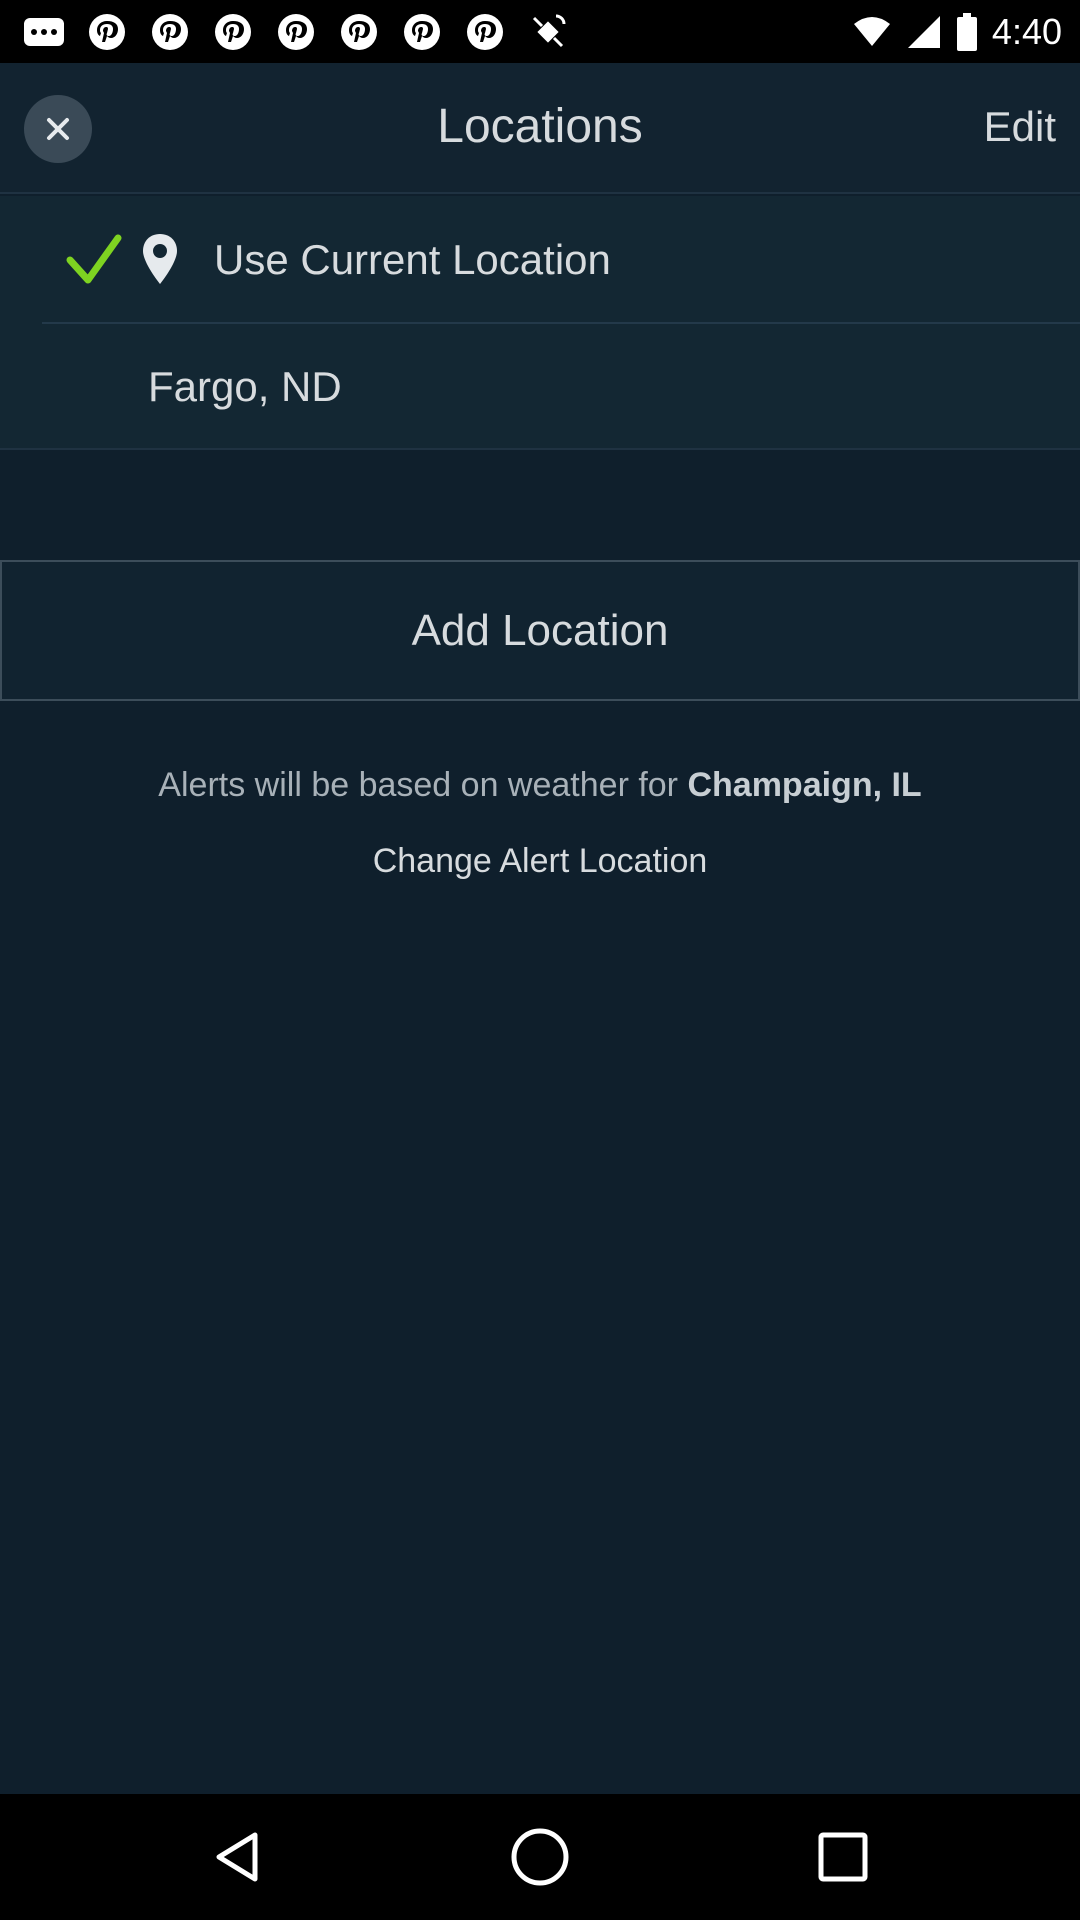 The height and width of the screenshot is (1920, 1080). What do you see at coordinates (1026, 31) in the screenshot?
I see `status-clock: 4:40` at bounding box center [1026, 31].